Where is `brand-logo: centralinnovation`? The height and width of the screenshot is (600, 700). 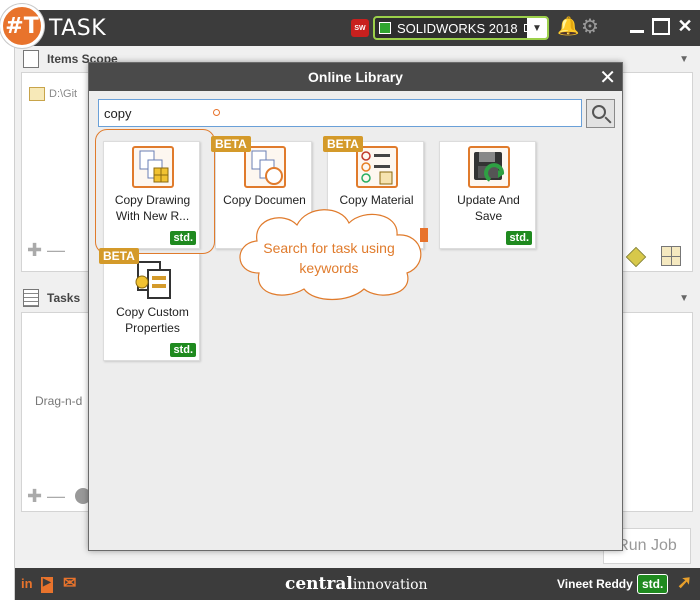 brand-logo: centralinnovation is located at coordinates (356, 584).